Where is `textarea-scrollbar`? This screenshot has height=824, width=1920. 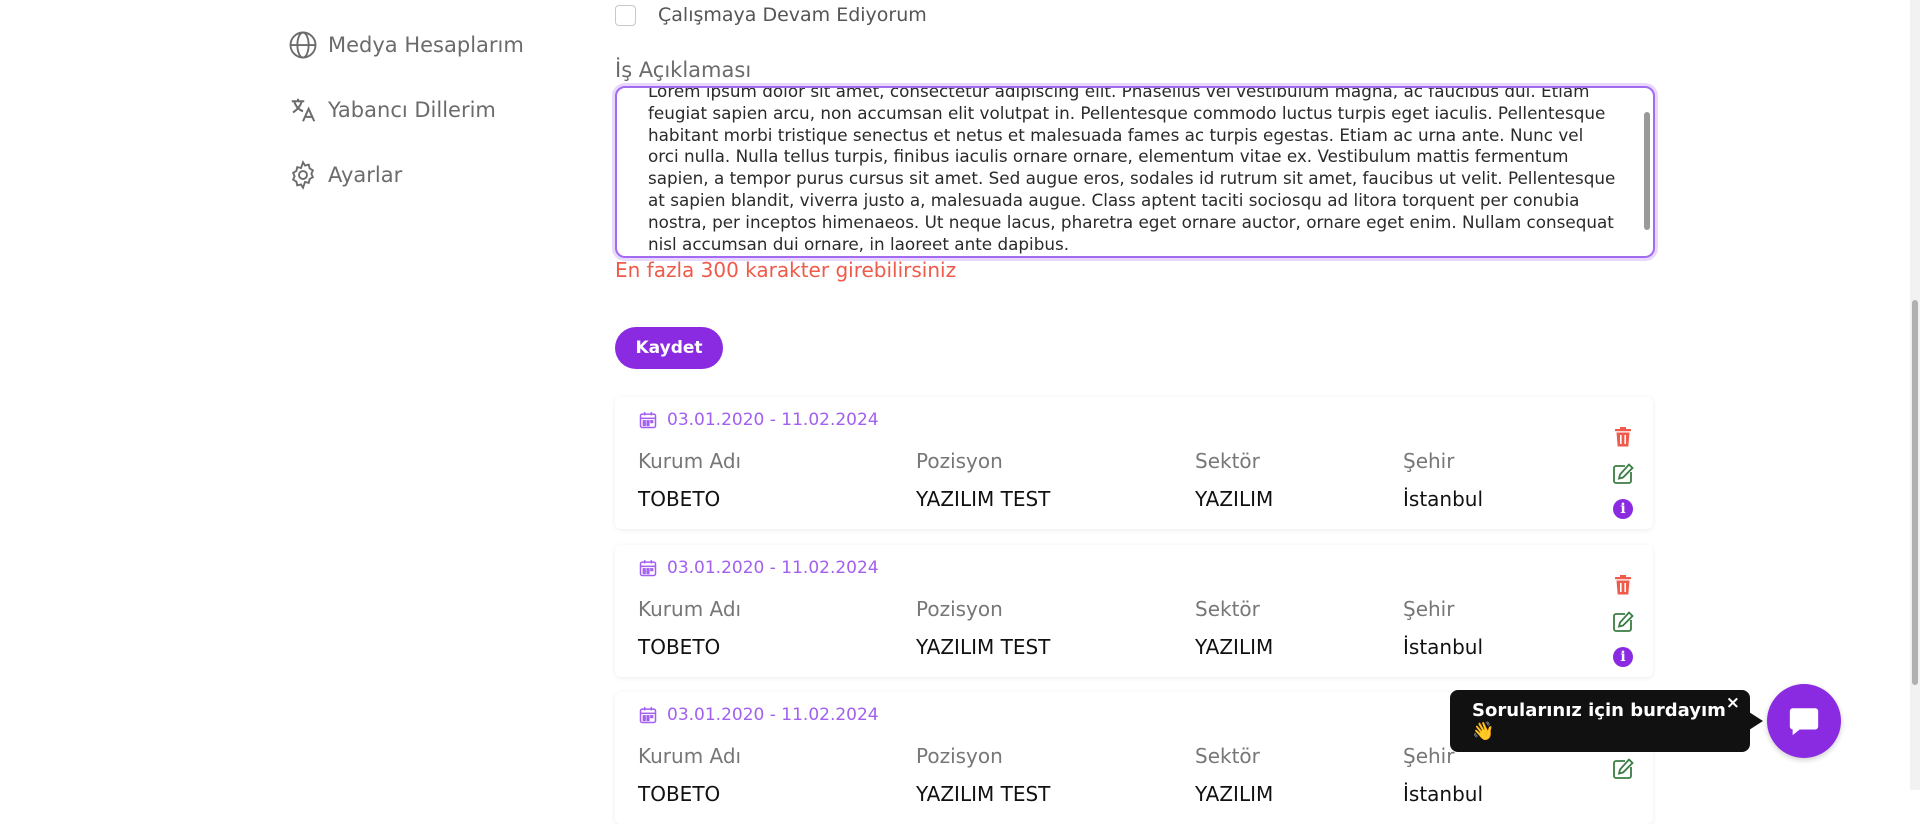
textarea-scrollbar is located at coordinates (1647, 171).